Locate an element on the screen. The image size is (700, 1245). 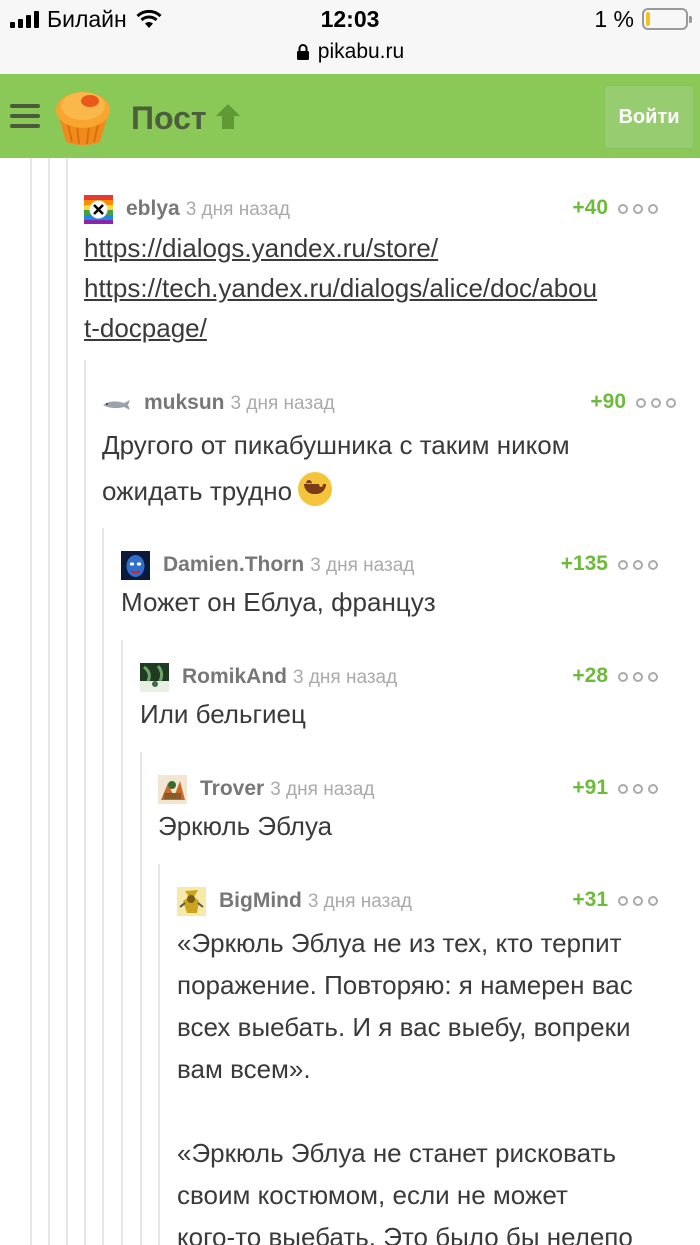
comment-body: Может он Еблуа, француз is located at coordinates (402, 602).